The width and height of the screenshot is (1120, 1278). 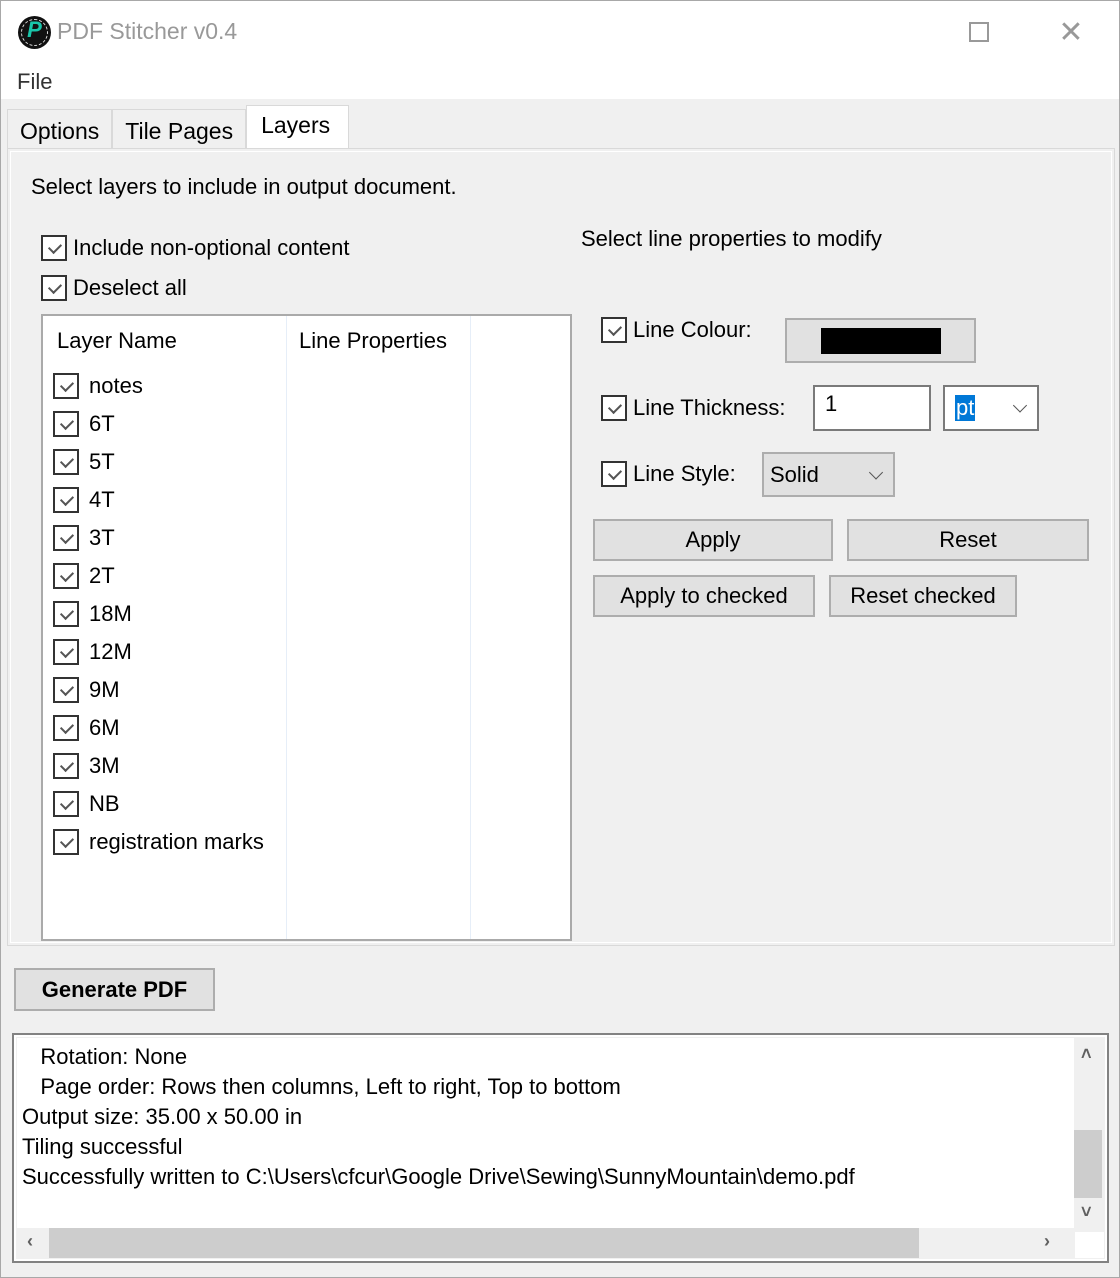 What do you see at coordinates (104, 765) in the screenshot?
I see `layer-name: 3M` at bounding box center [104, 765].